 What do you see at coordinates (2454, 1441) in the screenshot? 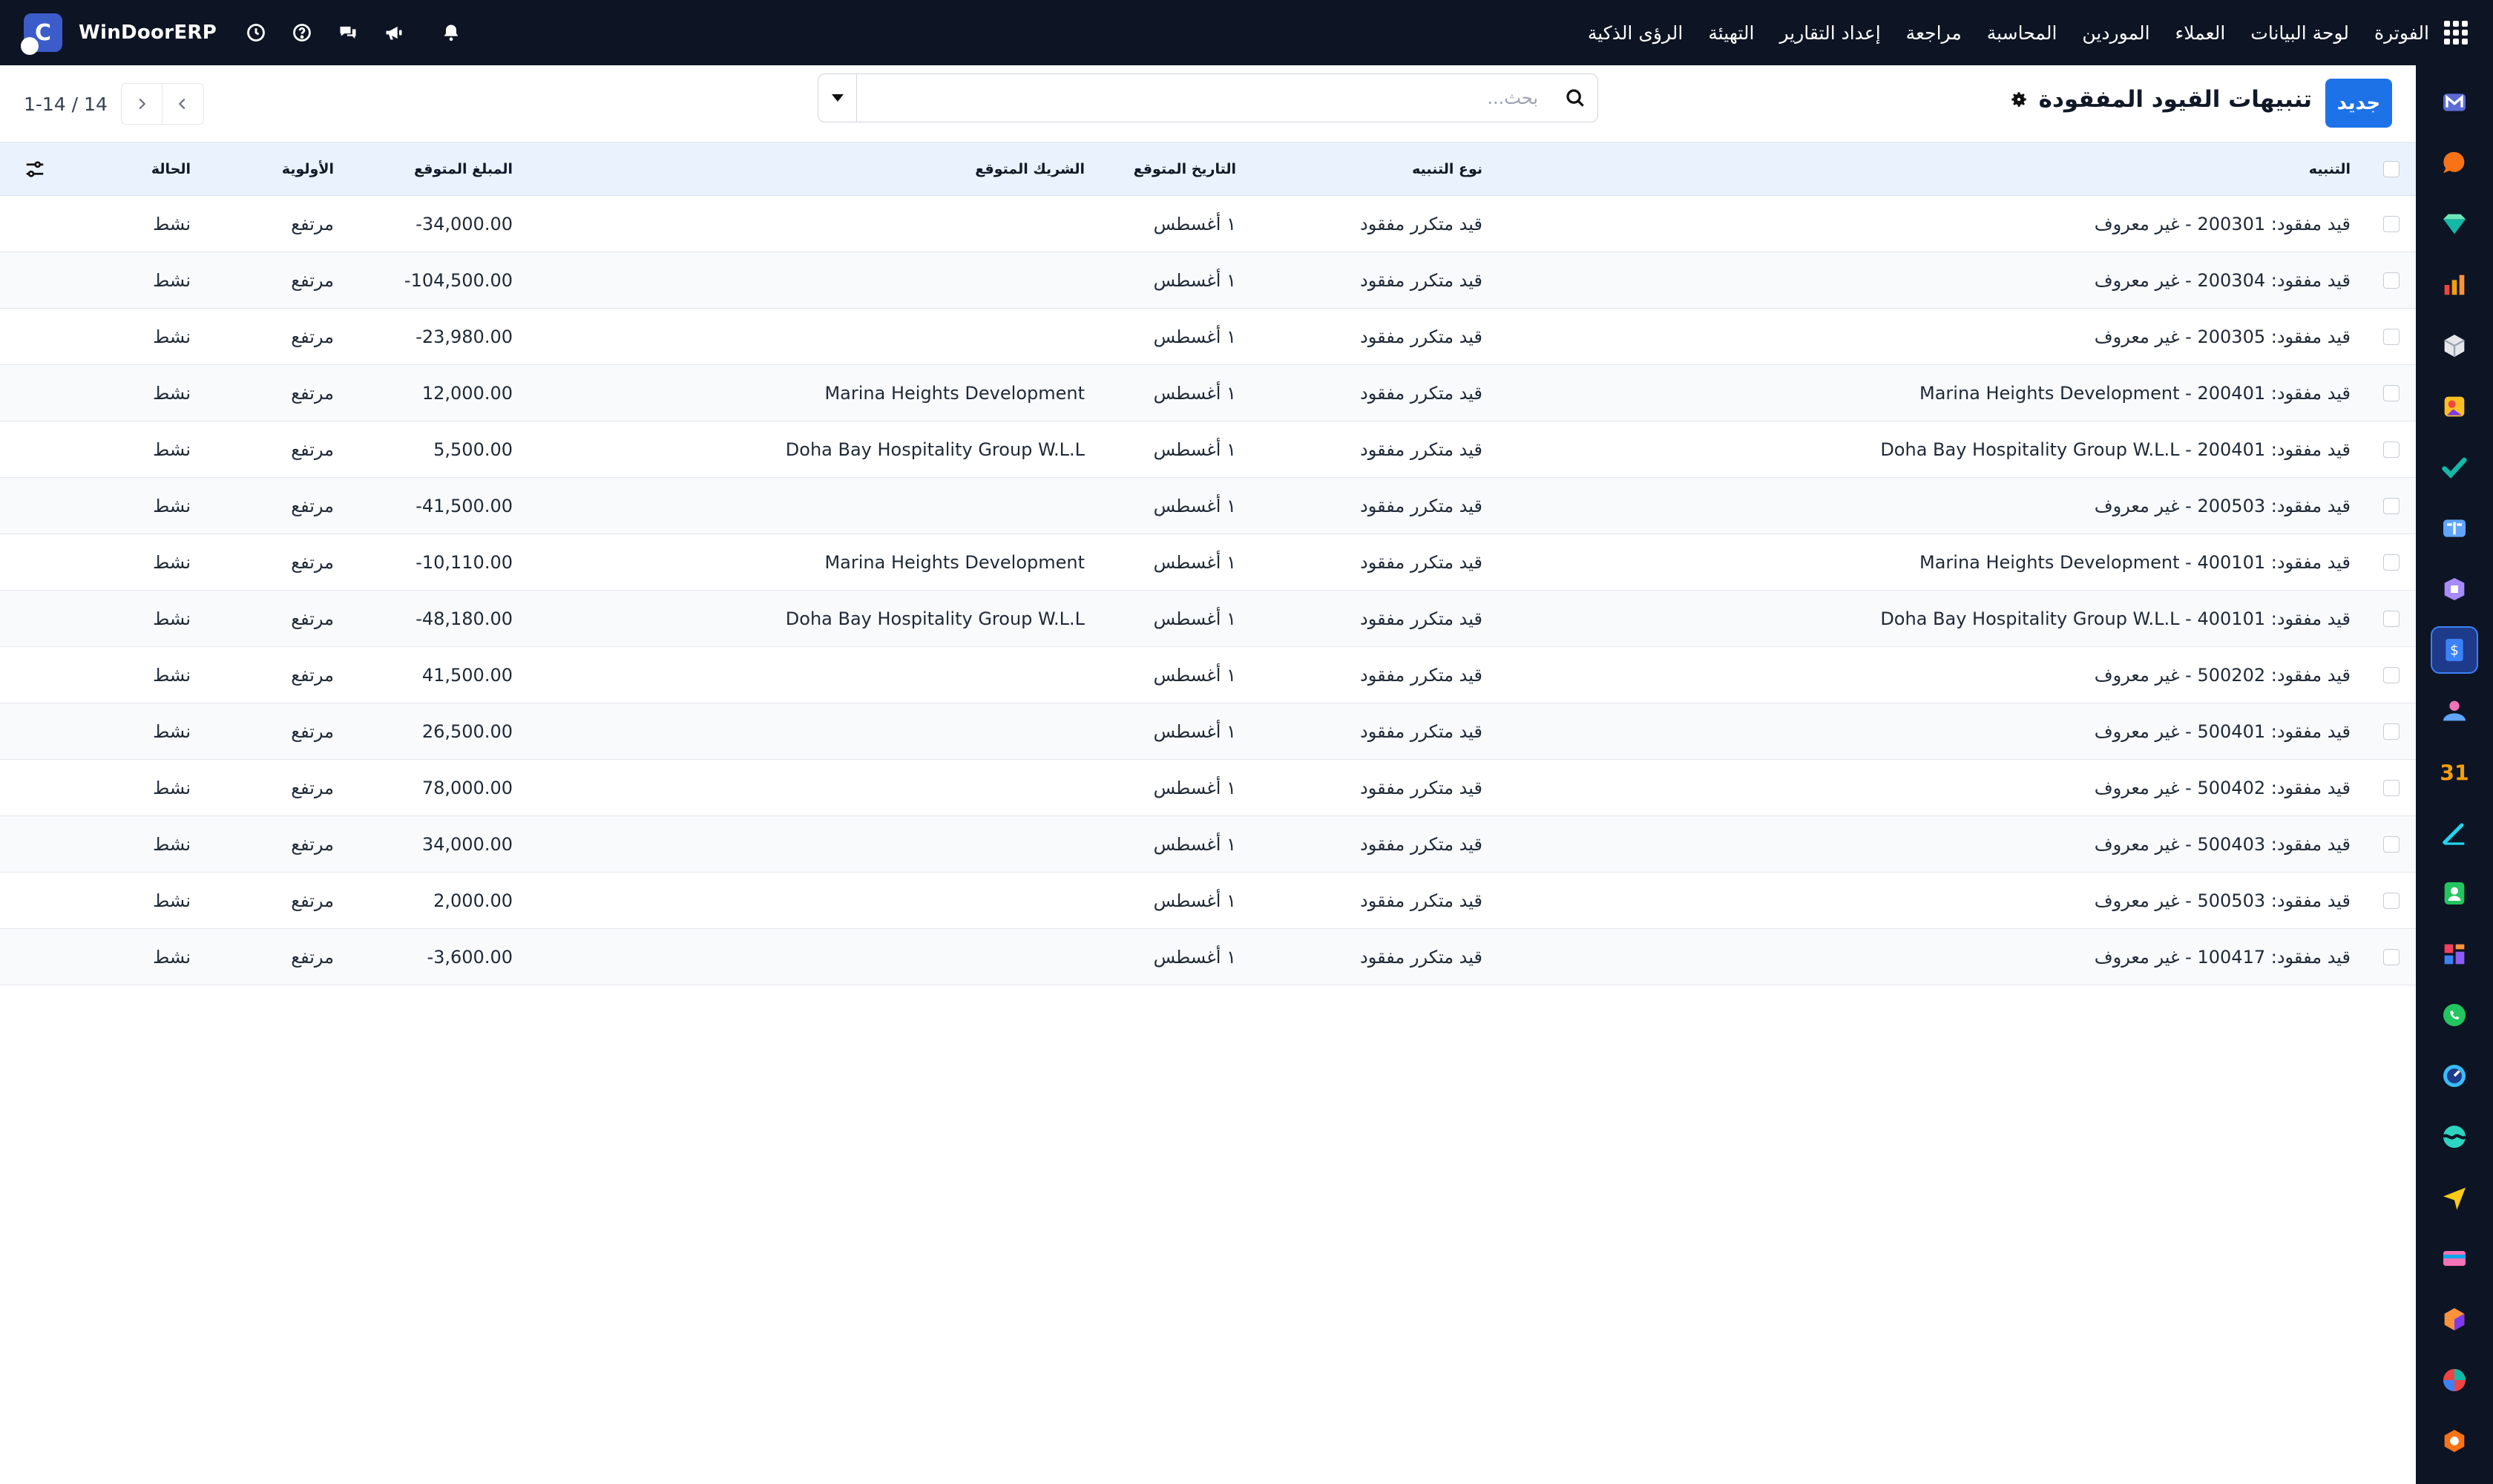
I see `gem-icon` at bounding box center [2454, 1441].